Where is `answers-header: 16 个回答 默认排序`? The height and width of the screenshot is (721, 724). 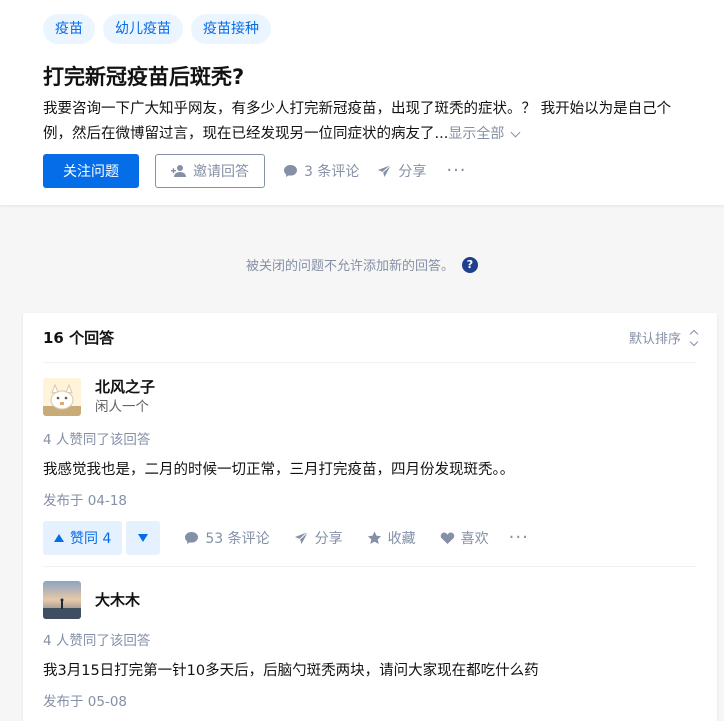 answers-header: 16 个回答 默认排序 is located at coordinates (371, 338).